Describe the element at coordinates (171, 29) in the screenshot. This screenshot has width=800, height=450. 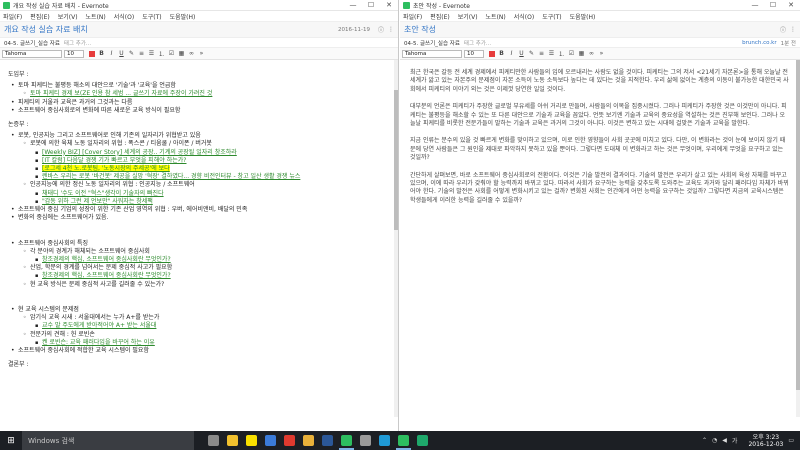
I see `note-title: 개요 작성 실습 자료 배치` at that location.